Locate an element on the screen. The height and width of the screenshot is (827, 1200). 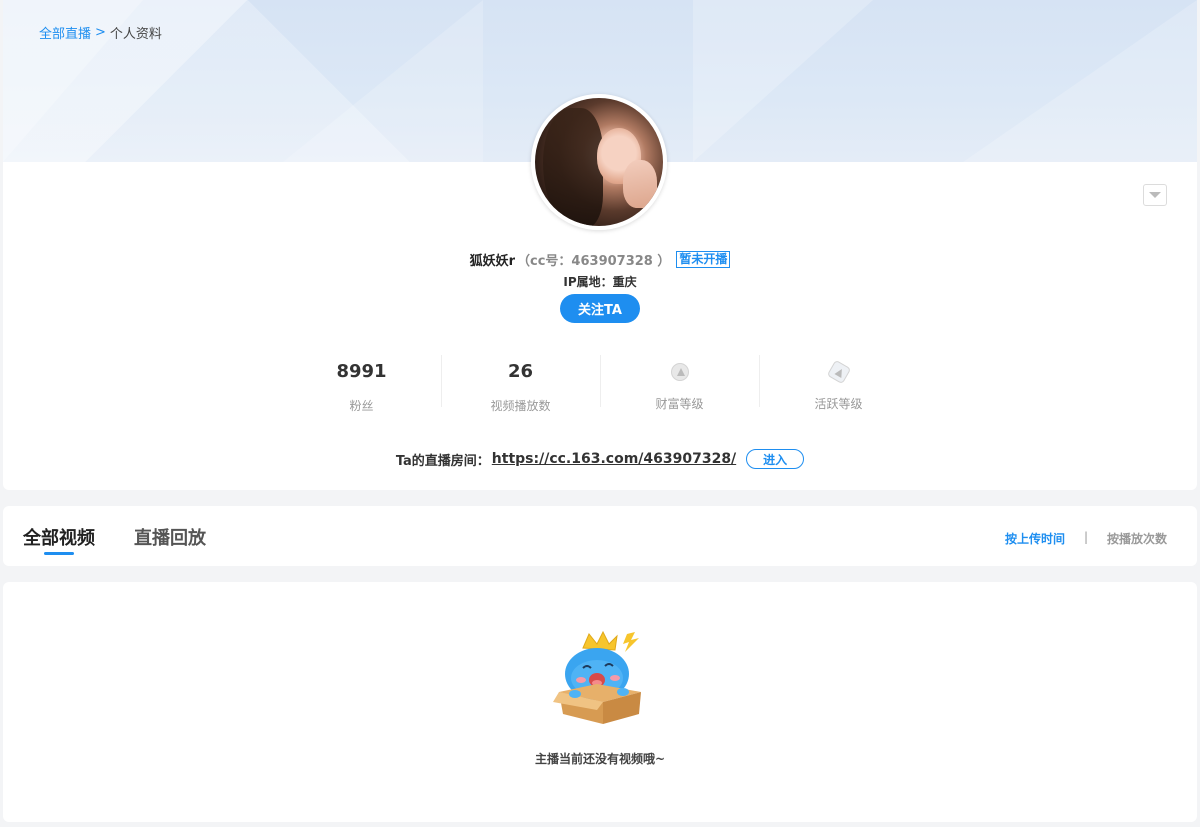
stat-label: 视频播放数 is located at coordinates (520, 406).